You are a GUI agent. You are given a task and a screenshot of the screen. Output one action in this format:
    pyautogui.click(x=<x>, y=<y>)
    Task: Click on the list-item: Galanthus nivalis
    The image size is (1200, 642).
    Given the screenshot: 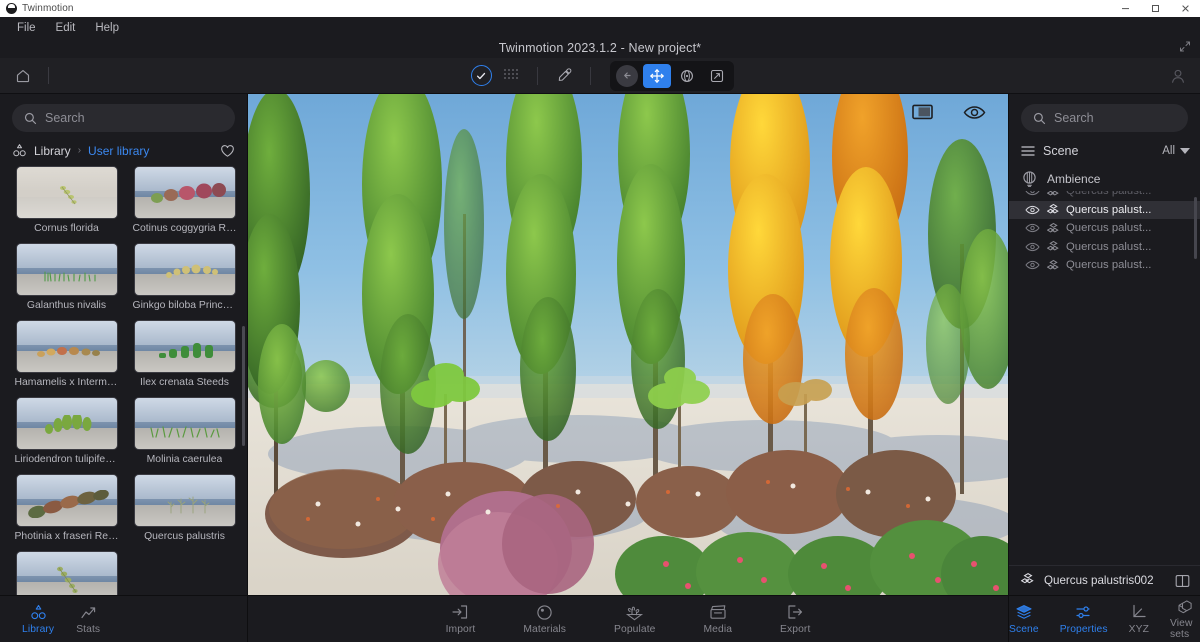 What is the action you would take?
    pyautogui.click(x=66, y=279)
    